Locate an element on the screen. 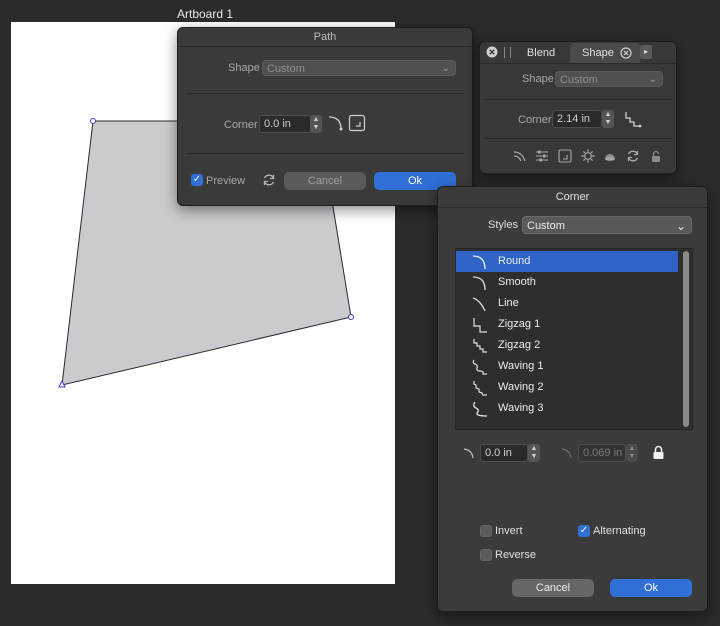 The height and width of the screenshot is (626, 720). inverse-corner-icon is located at coordinates (357, 123).